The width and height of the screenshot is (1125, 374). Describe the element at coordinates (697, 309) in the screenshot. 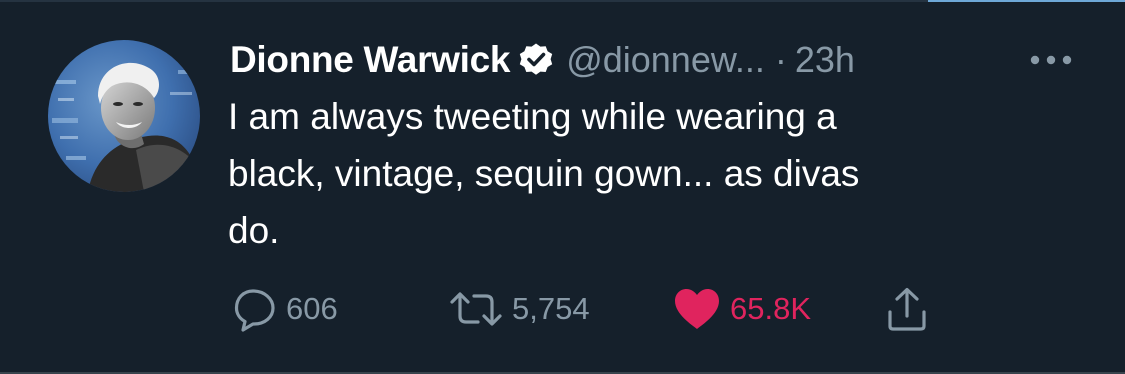

I see `heart-icon` at that location.